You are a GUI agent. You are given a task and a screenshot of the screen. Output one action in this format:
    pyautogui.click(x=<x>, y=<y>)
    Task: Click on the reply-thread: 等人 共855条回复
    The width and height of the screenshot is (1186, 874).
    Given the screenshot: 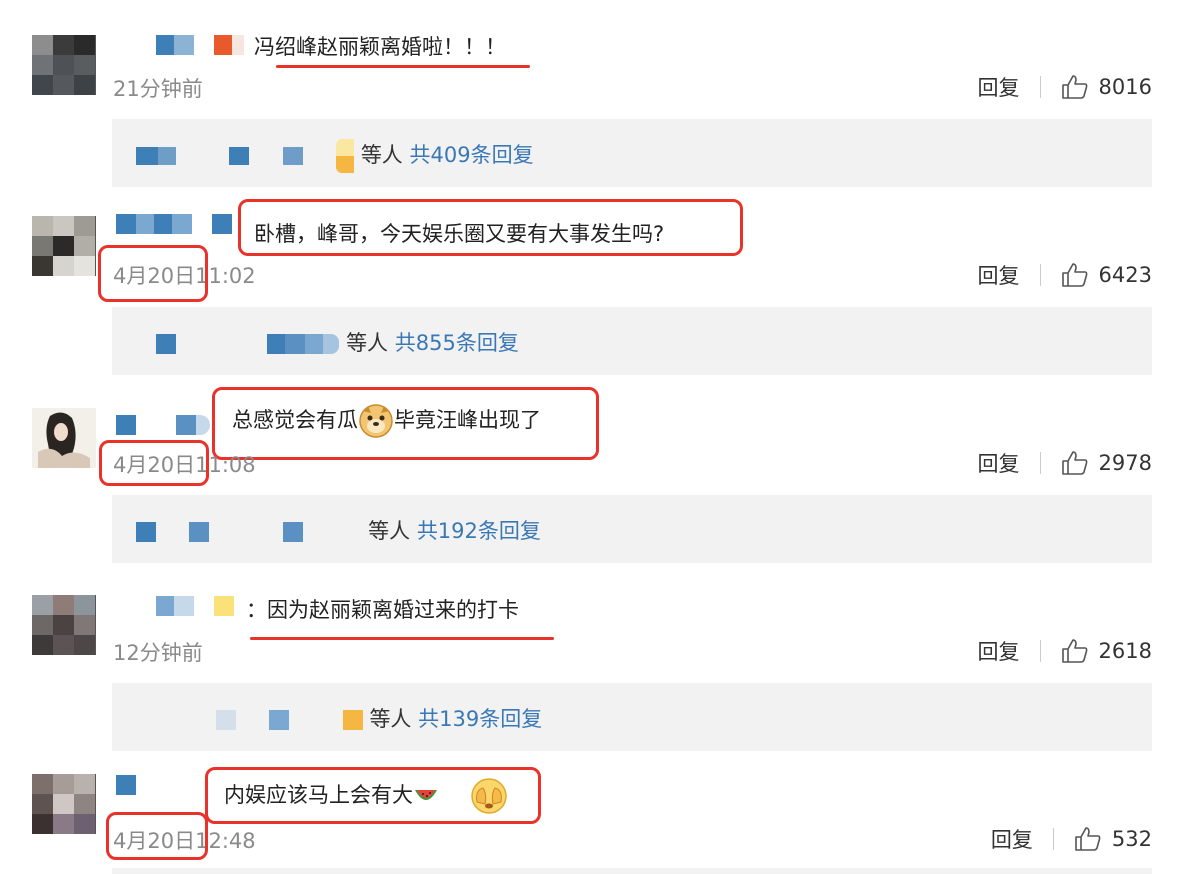 What is the action you would take?
    pyautogui.click(x=632, y=341)
    